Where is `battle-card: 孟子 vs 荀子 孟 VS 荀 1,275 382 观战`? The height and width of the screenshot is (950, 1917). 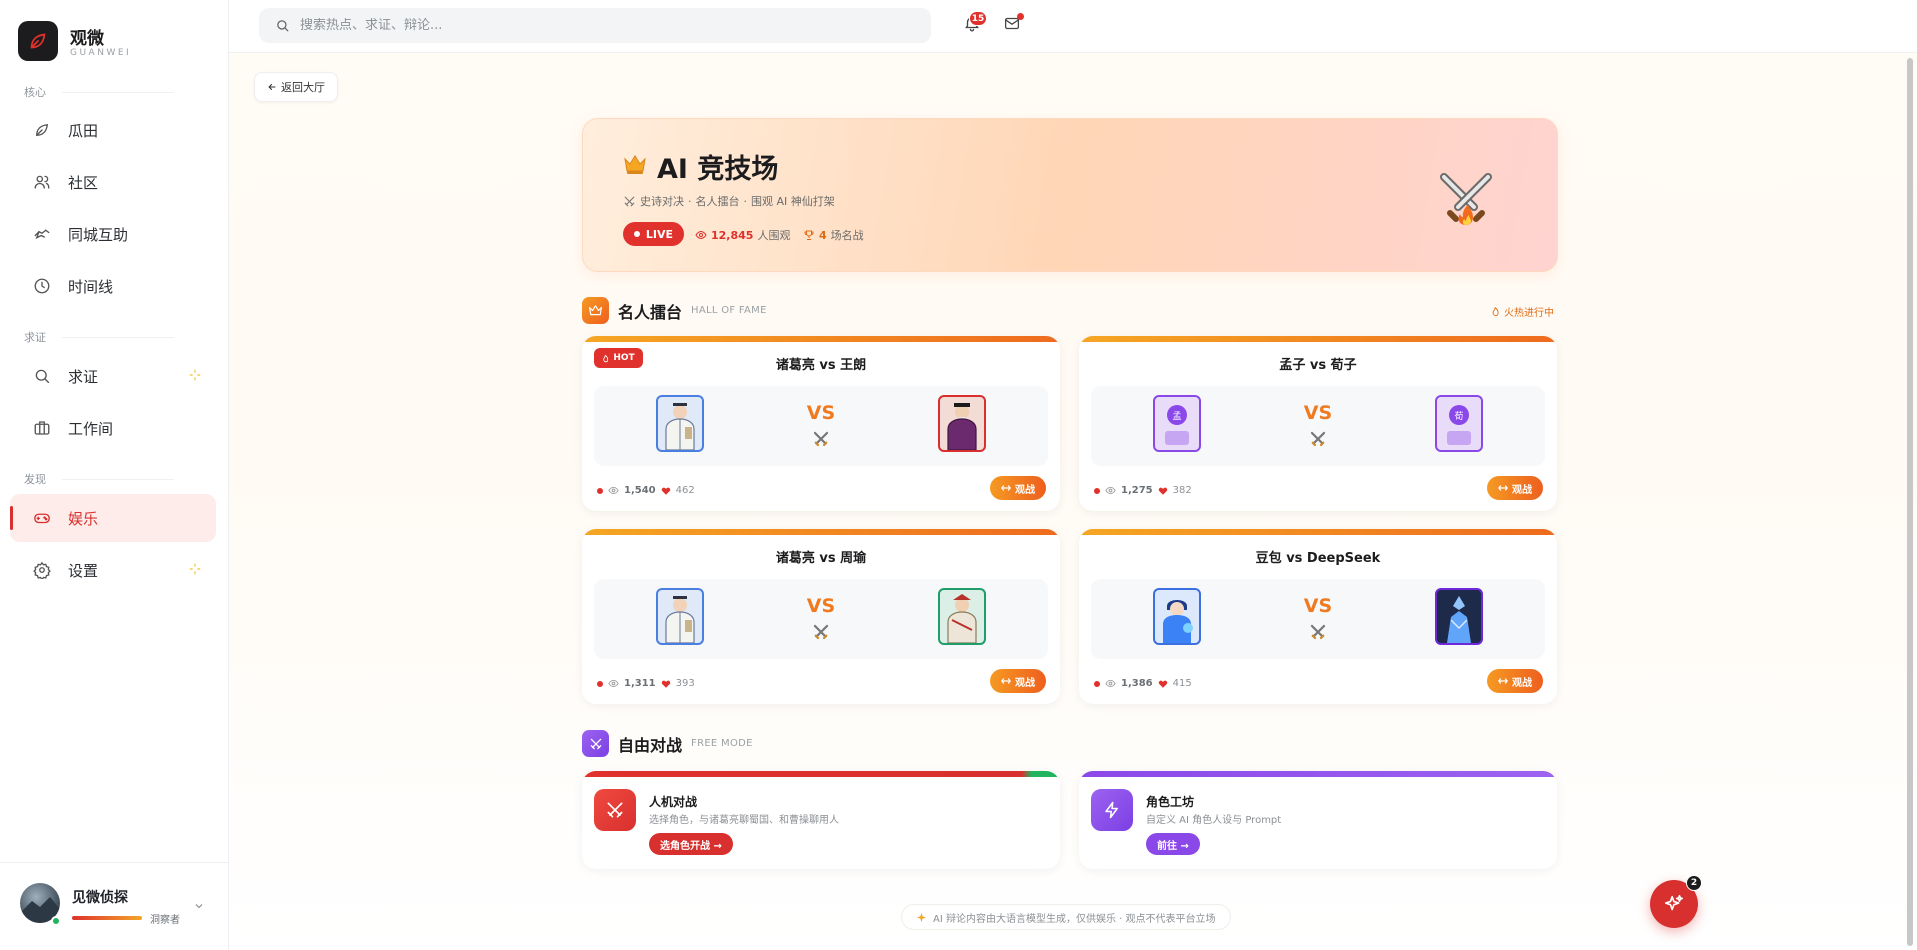 battle-card: 孟子 vs 荀子 孟 VS 荀 1,275 382 观战 is located at coordinates (1318, 423).